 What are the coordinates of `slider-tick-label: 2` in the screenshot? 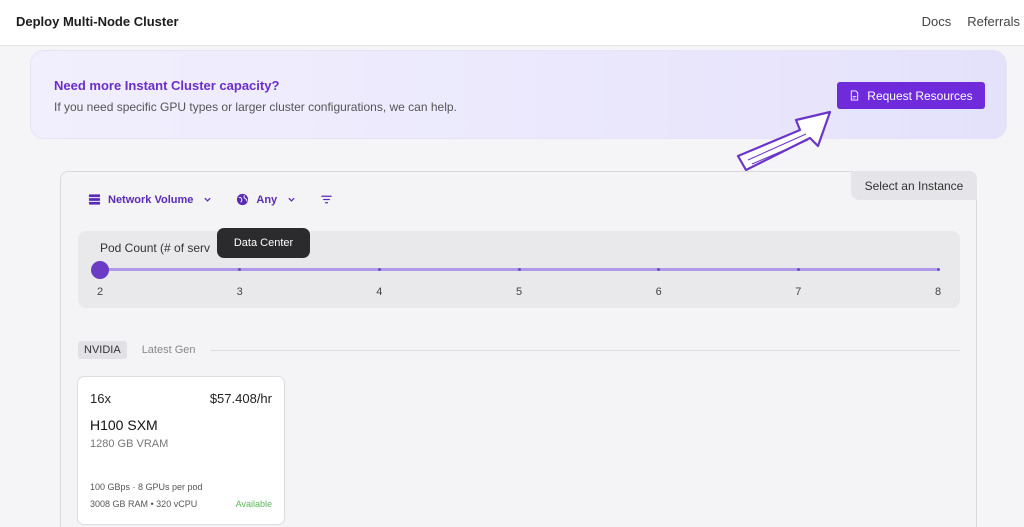 It's located at (100, 292).